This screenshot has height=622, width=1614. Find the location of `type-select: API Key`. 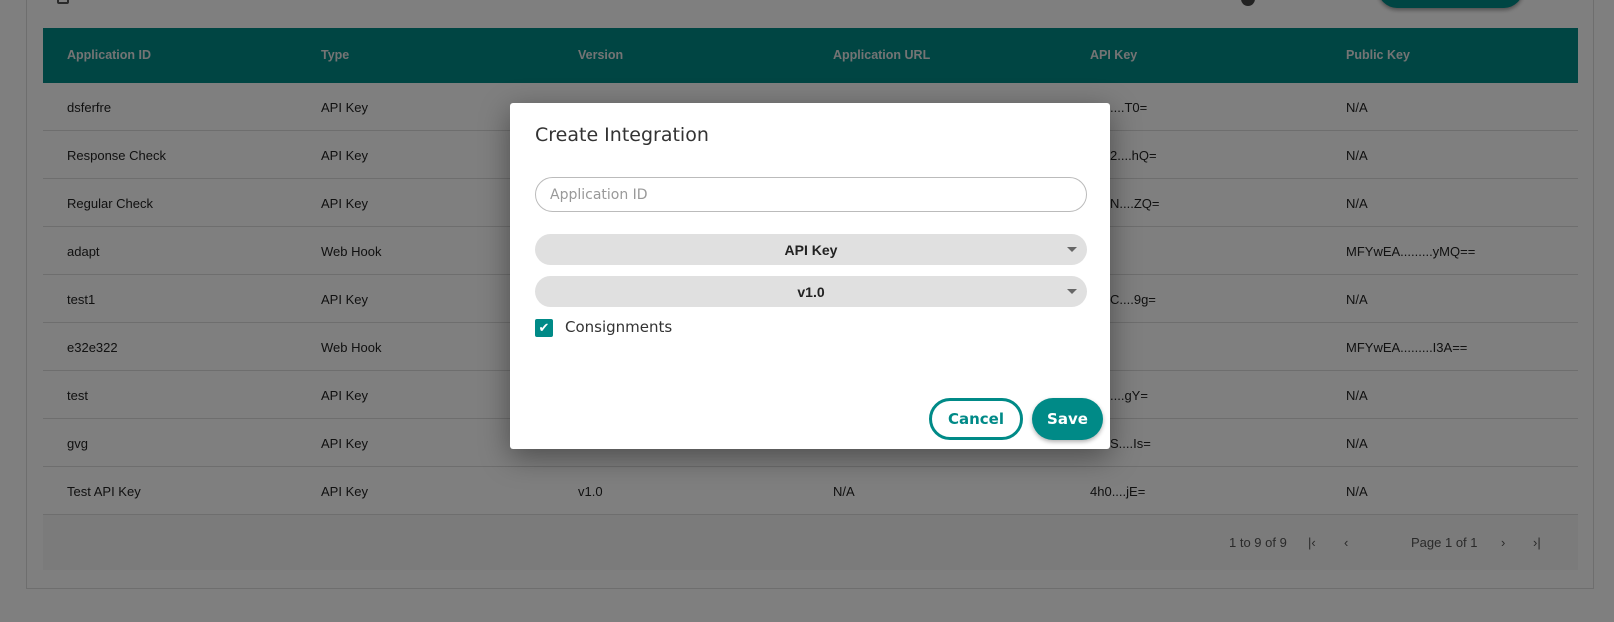

type-select: API Key is located at coordinates (811, 249).